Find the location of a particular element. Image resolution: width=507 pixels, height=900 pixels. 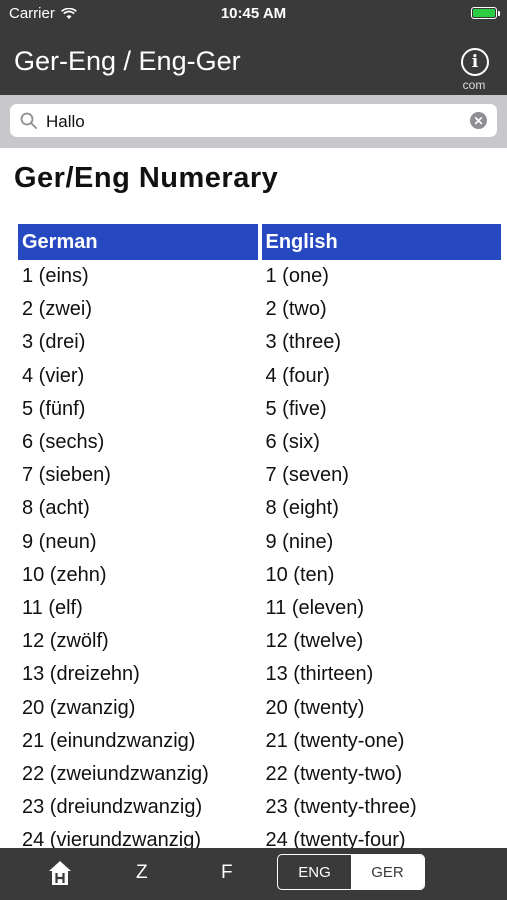

search-input: Hallo ✕ is located at coordinates (253, 120).